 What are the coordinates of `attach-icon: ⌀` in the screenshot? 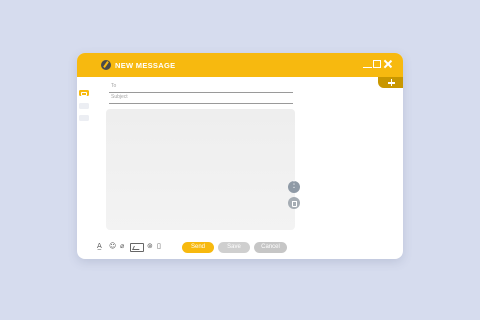 It's located at (122, 246).